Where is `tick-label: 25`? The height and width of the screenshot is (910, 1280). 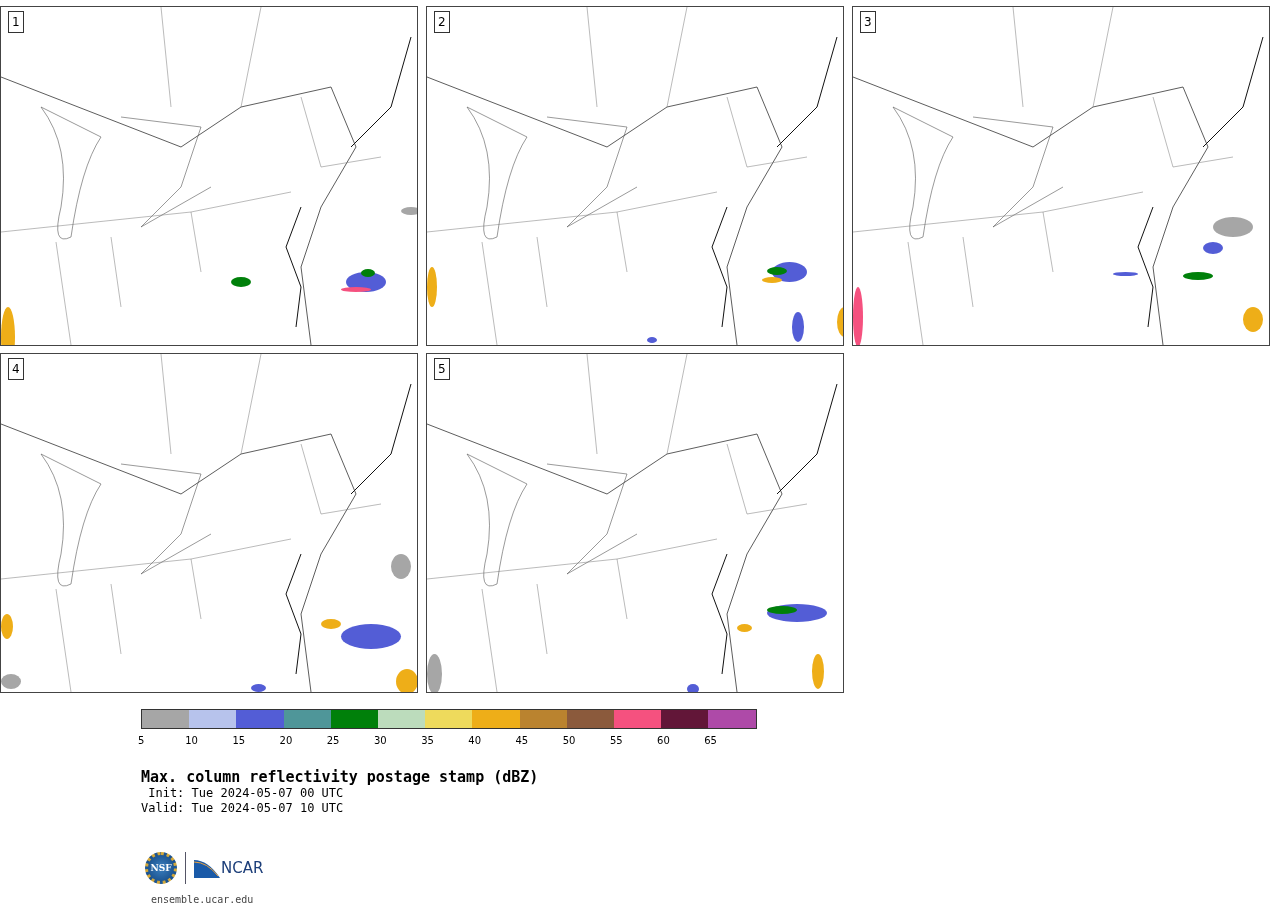 tick-label: 25 is located at coordinates (333, 741).